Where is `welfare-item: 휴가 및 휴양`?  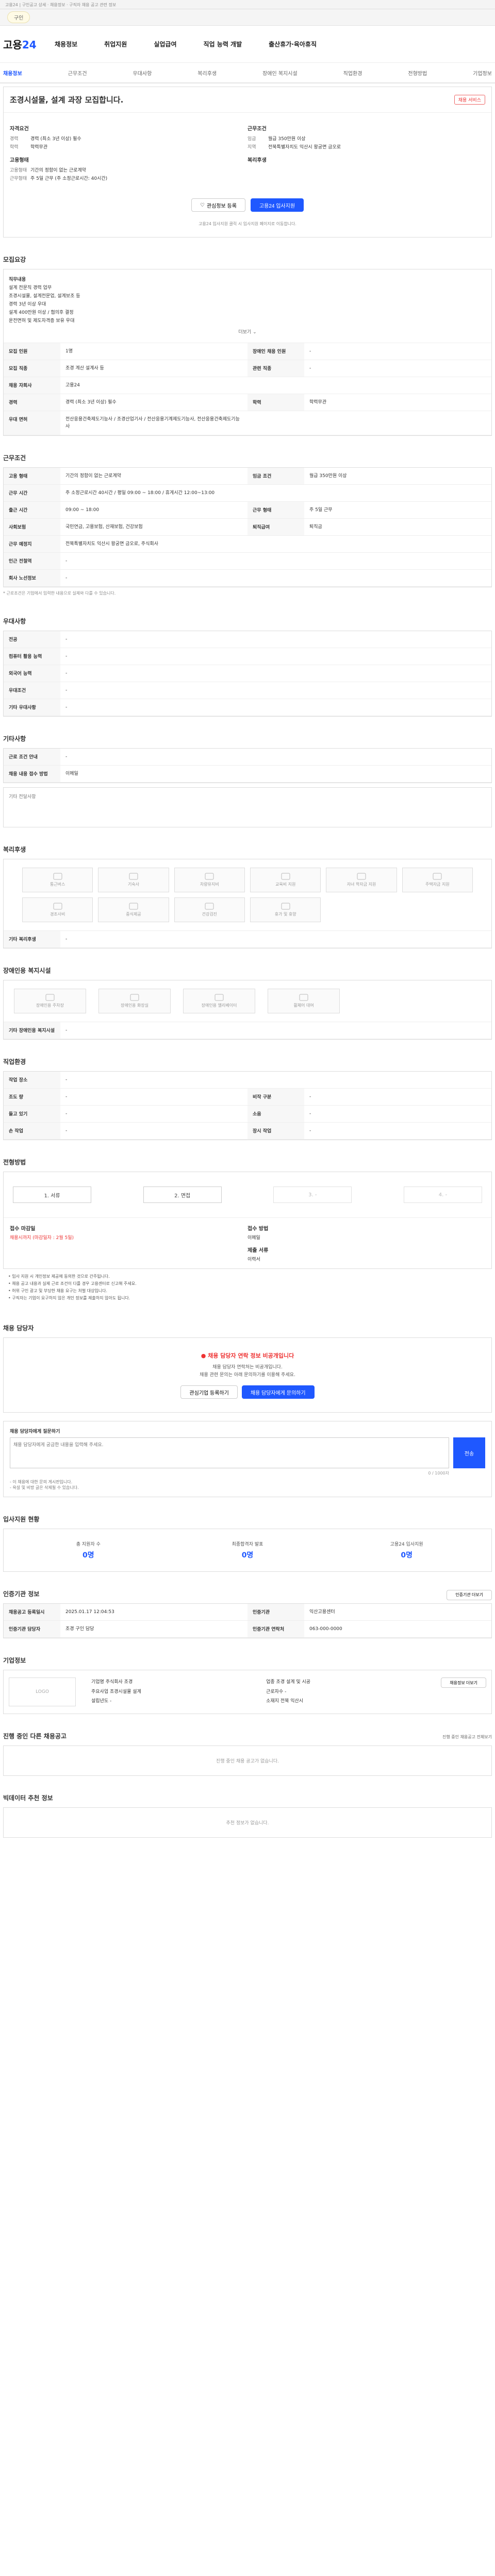
welfare-item: 휴가 및 휴양 is located at coordinates (285, 909).